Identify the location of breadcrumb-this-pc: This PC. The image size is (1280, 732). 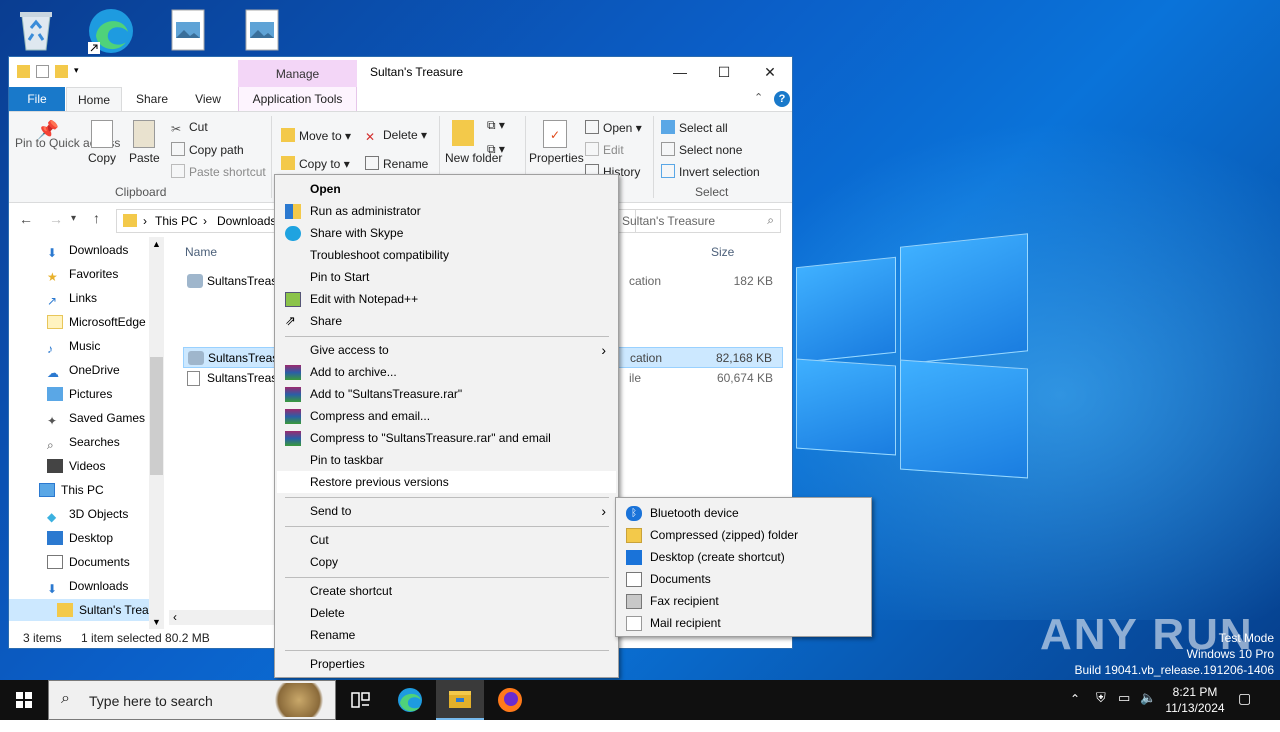
(176, 221).